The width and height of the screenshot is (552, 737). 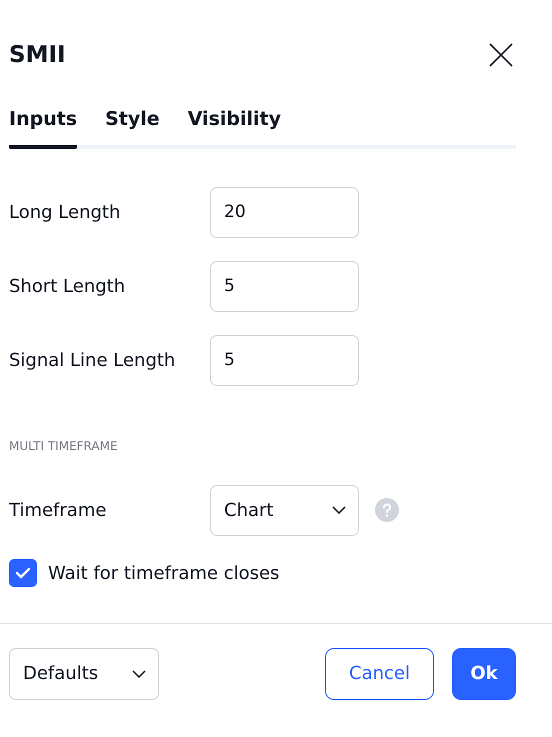 I want to click on input-field: 20, so click(x=284, y=212).